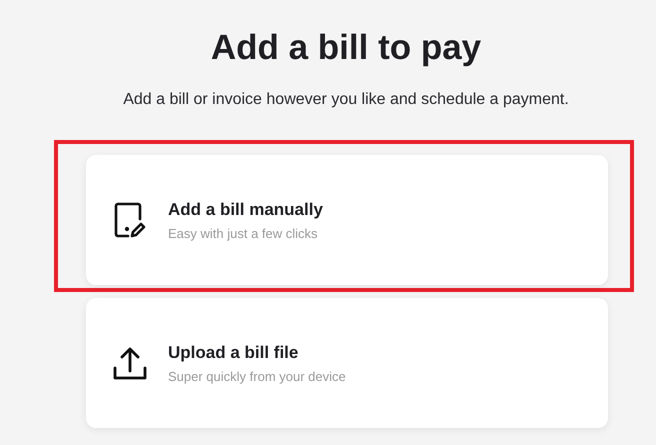 The height and width of the screenshot is (445, 656). What do you see at coordinates (346, 48) in the screenshot?
I see `page-title: Add a bill to pay` at bounding box center [346, 48].